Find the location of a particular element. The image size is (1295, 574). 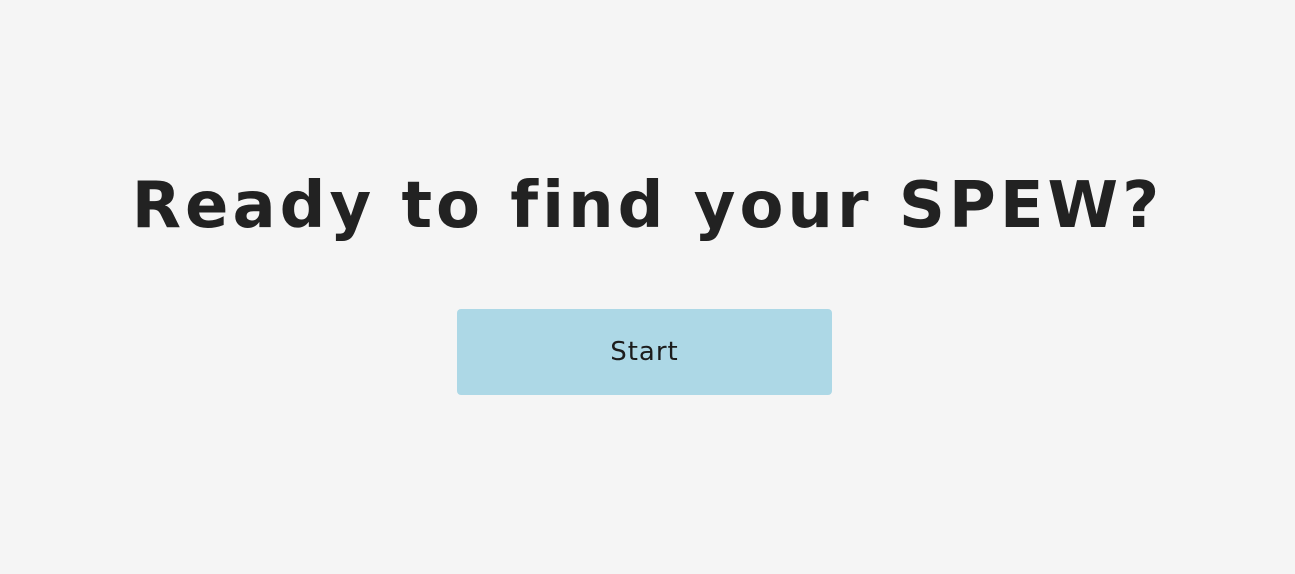

start-button: Start is located at coordinates (644, 352).